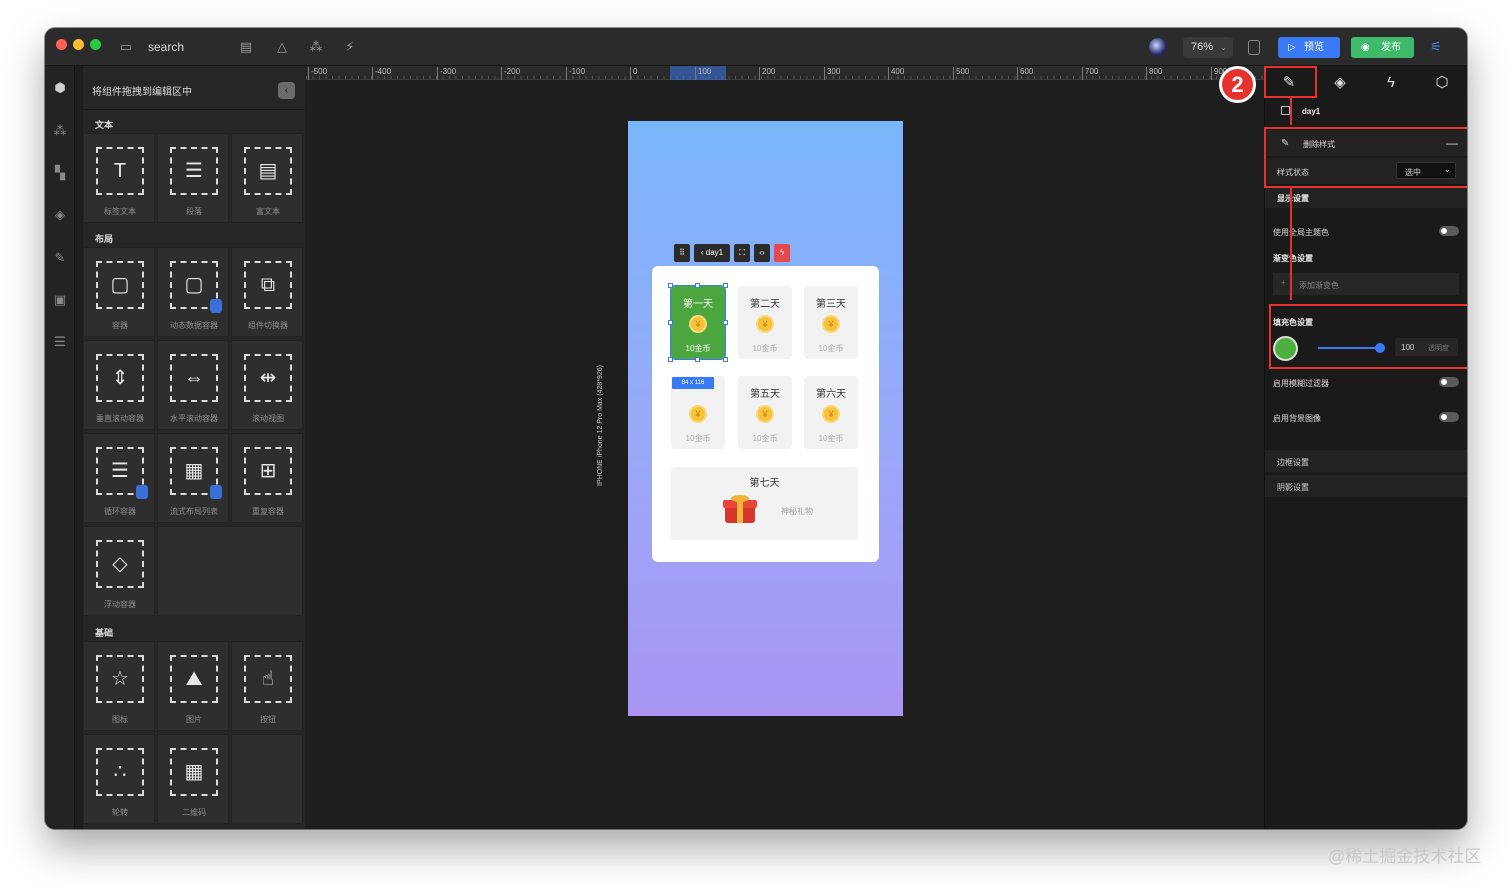 The image size is (1512, 888). I want to click on tab-lightning-icon: ϟ, so click(1391, 83).